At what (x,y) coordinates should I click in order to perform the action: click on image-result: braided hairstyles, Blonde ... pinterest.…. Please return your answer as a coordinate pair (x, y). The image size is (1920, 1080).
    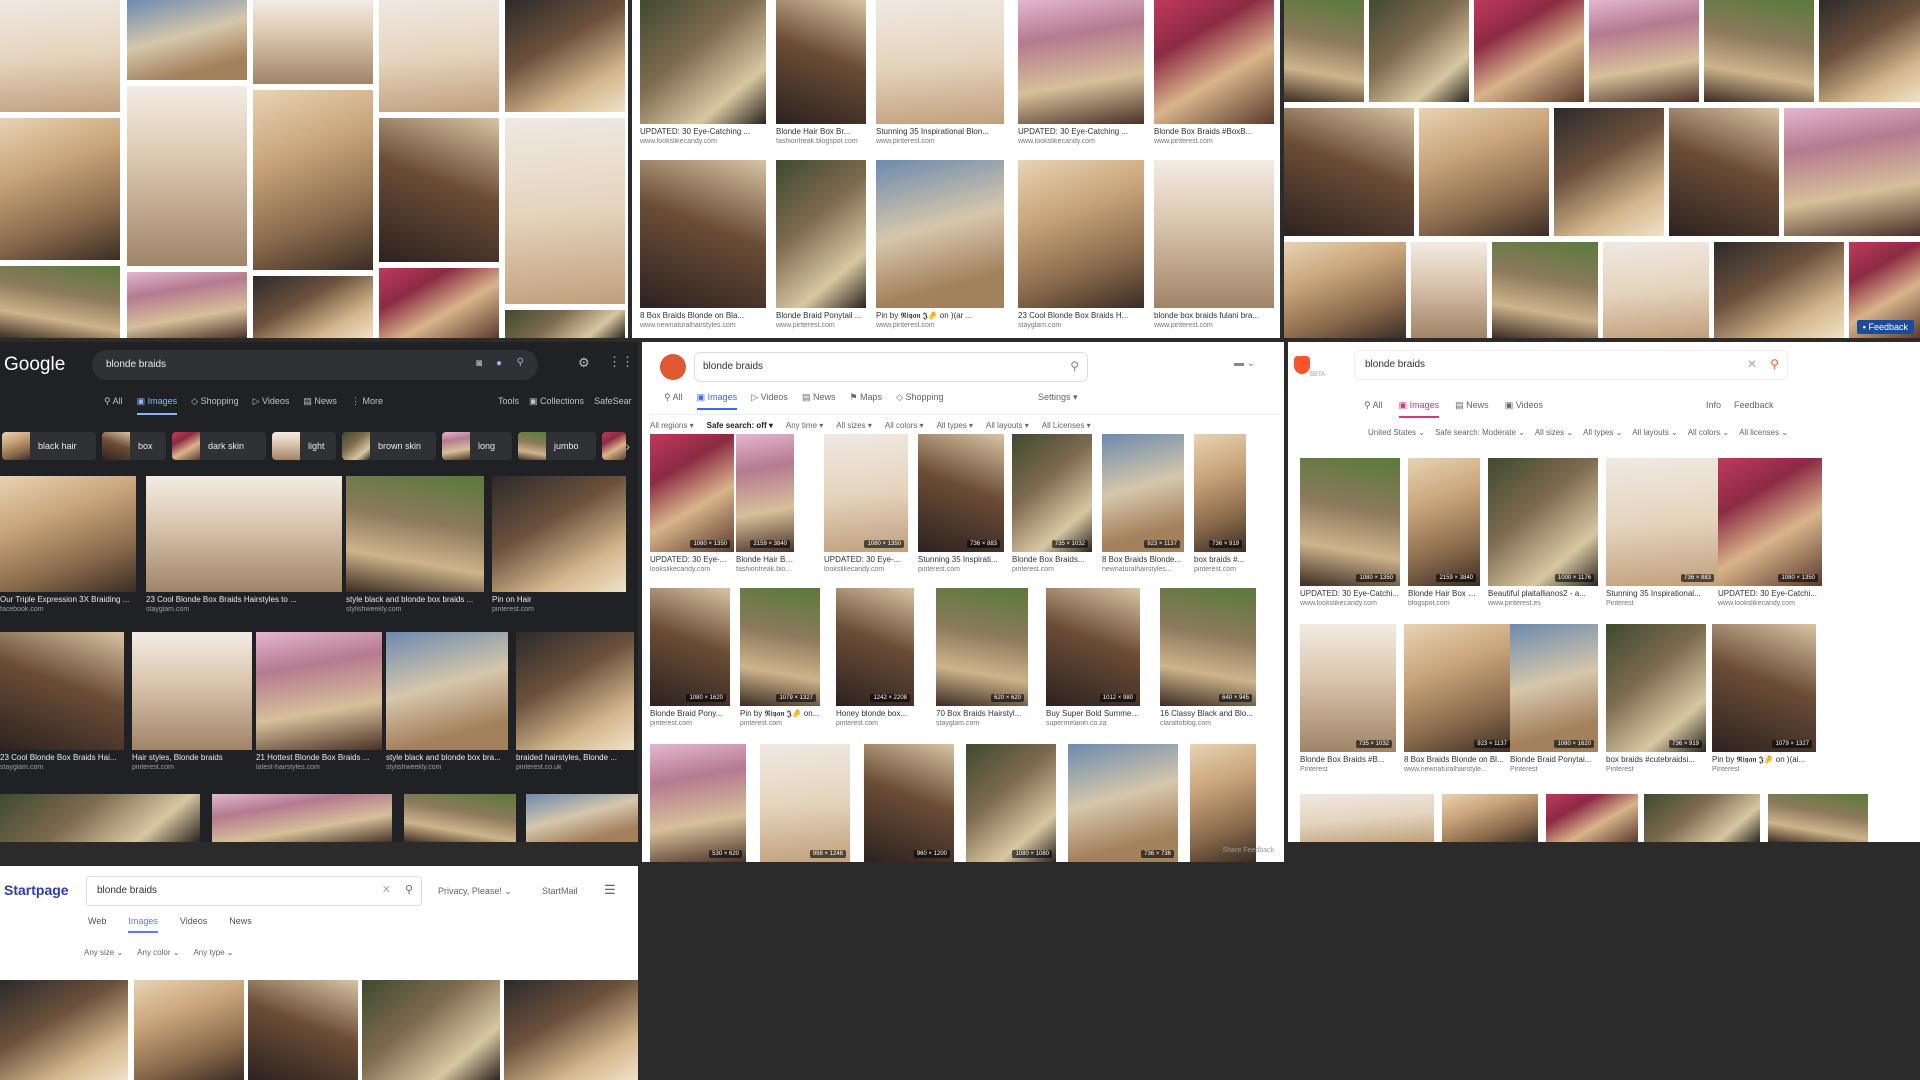
    Looking at the image, I should click on (575, 702).